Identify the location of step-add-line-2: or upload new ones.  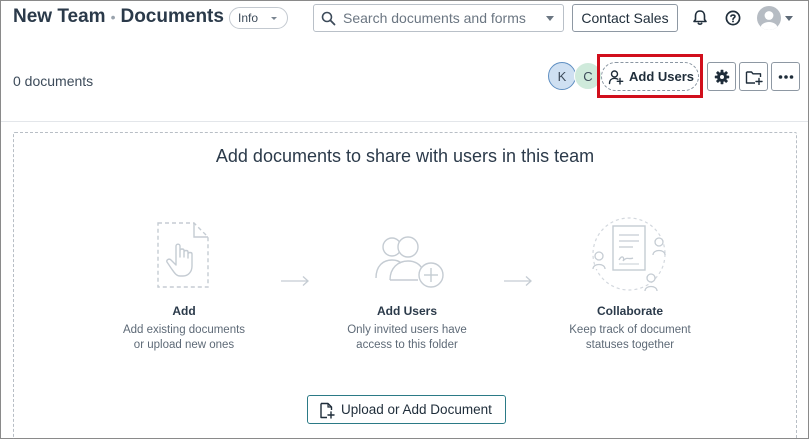
(184, 345).